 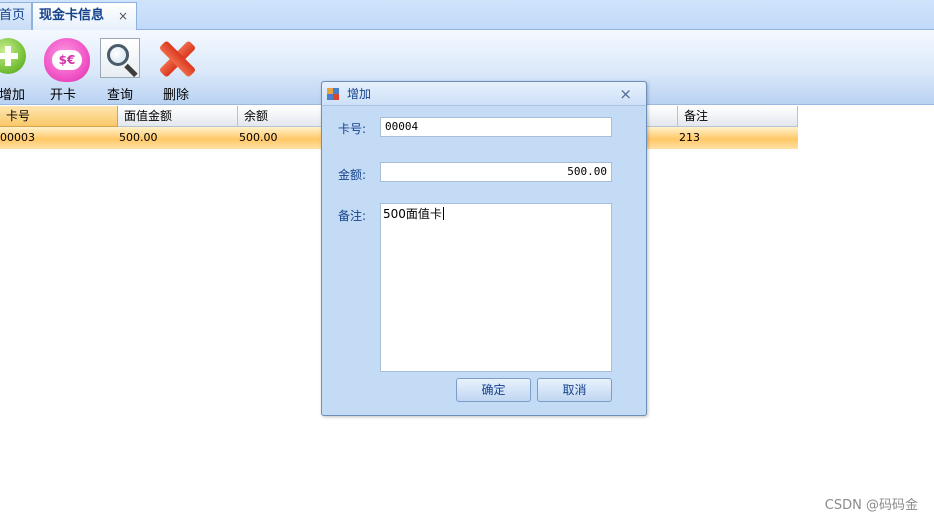 I want to click on tab-home: 首页, so click(x=16, y=16).